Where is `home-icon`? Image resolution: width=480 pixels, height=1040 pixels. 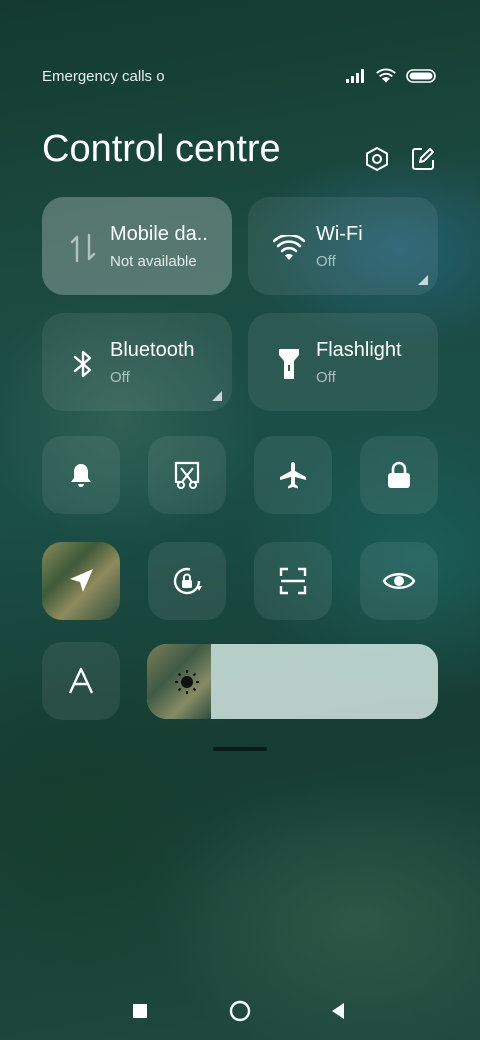
home-icon is located at coordinates (240, 1011).